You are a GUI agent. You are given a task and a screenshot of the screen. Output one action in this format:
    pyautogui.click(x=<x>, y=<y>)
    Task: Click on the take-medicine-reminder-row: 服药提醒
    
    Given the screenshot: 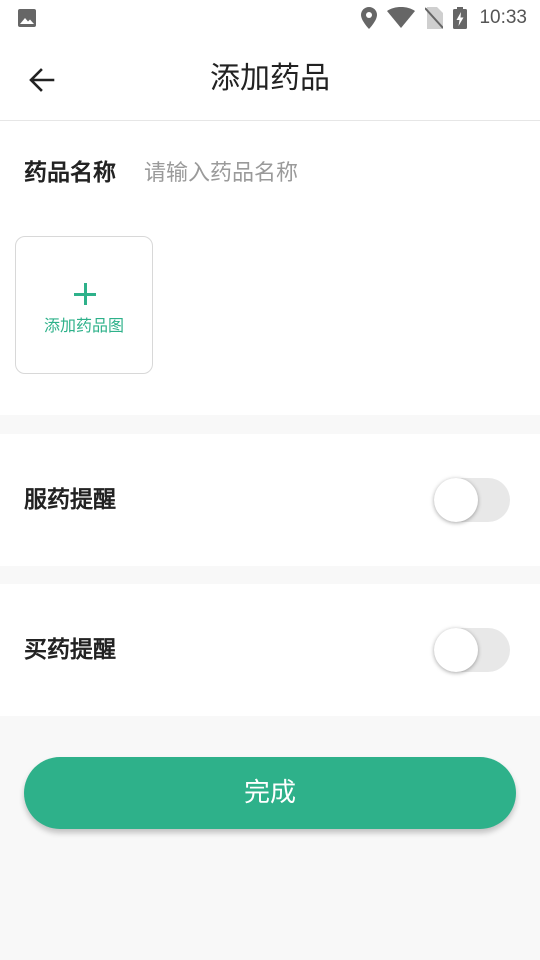 What is the action you would take?
    pyautogui.click(x=270, y=500)
    